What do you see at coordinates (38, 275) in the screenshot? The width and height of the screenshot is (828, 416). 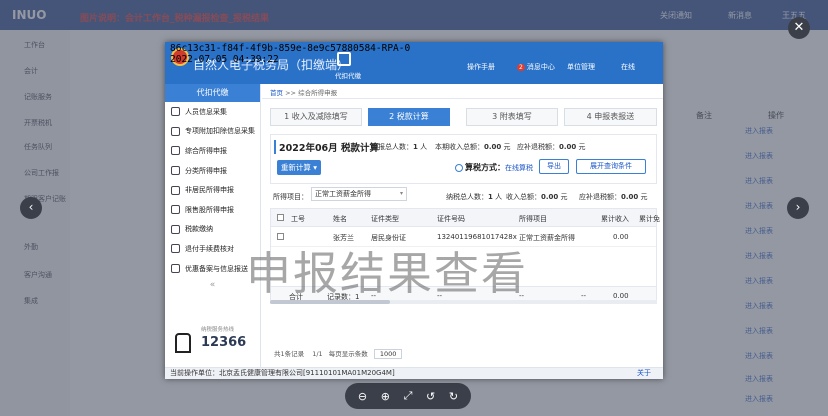 I see `background-sidebar-item: 客户沟通` at bounding box center [38, 275].